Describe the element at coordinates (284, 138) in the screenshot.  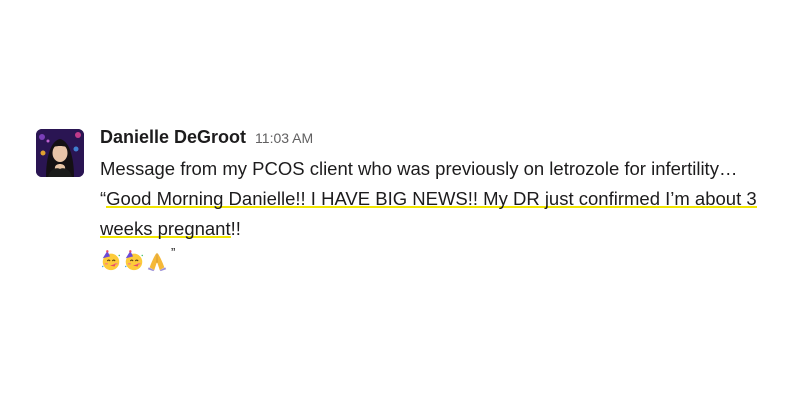
I see `message-timestamp: 11:03 AM` at that location.